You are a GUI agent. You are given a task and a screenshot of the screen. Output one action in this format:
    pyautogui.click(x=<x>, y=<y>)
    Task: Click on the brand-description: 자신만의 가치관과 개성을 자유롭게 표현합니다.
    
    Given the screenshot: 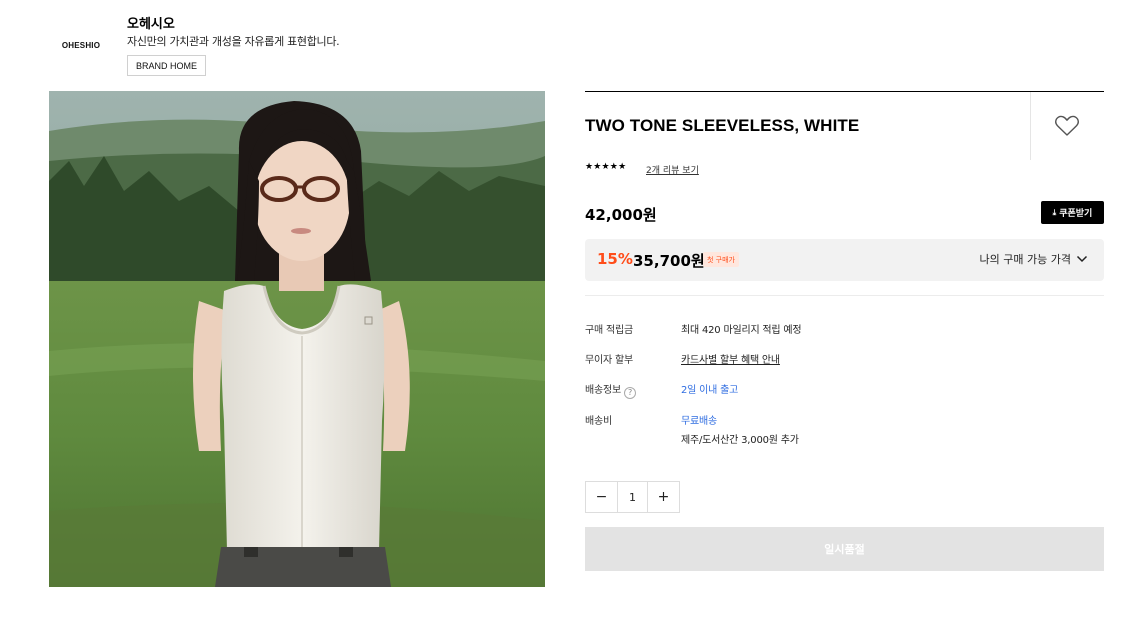 What is the action you would take?
    pyautogui.click(x=233, y=41)
    